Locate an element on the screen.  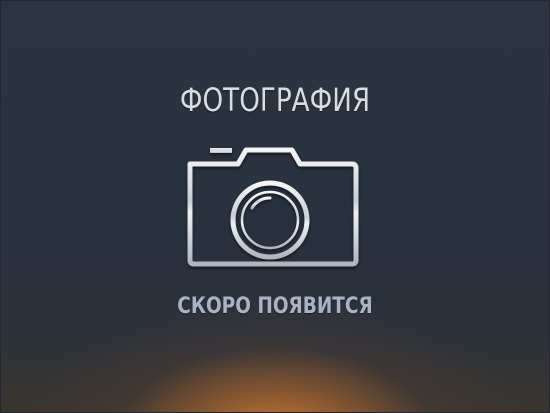
placeholder-subtitle: СКОРО ПОЯВИТСЯ is located at coordinates (275, 306).